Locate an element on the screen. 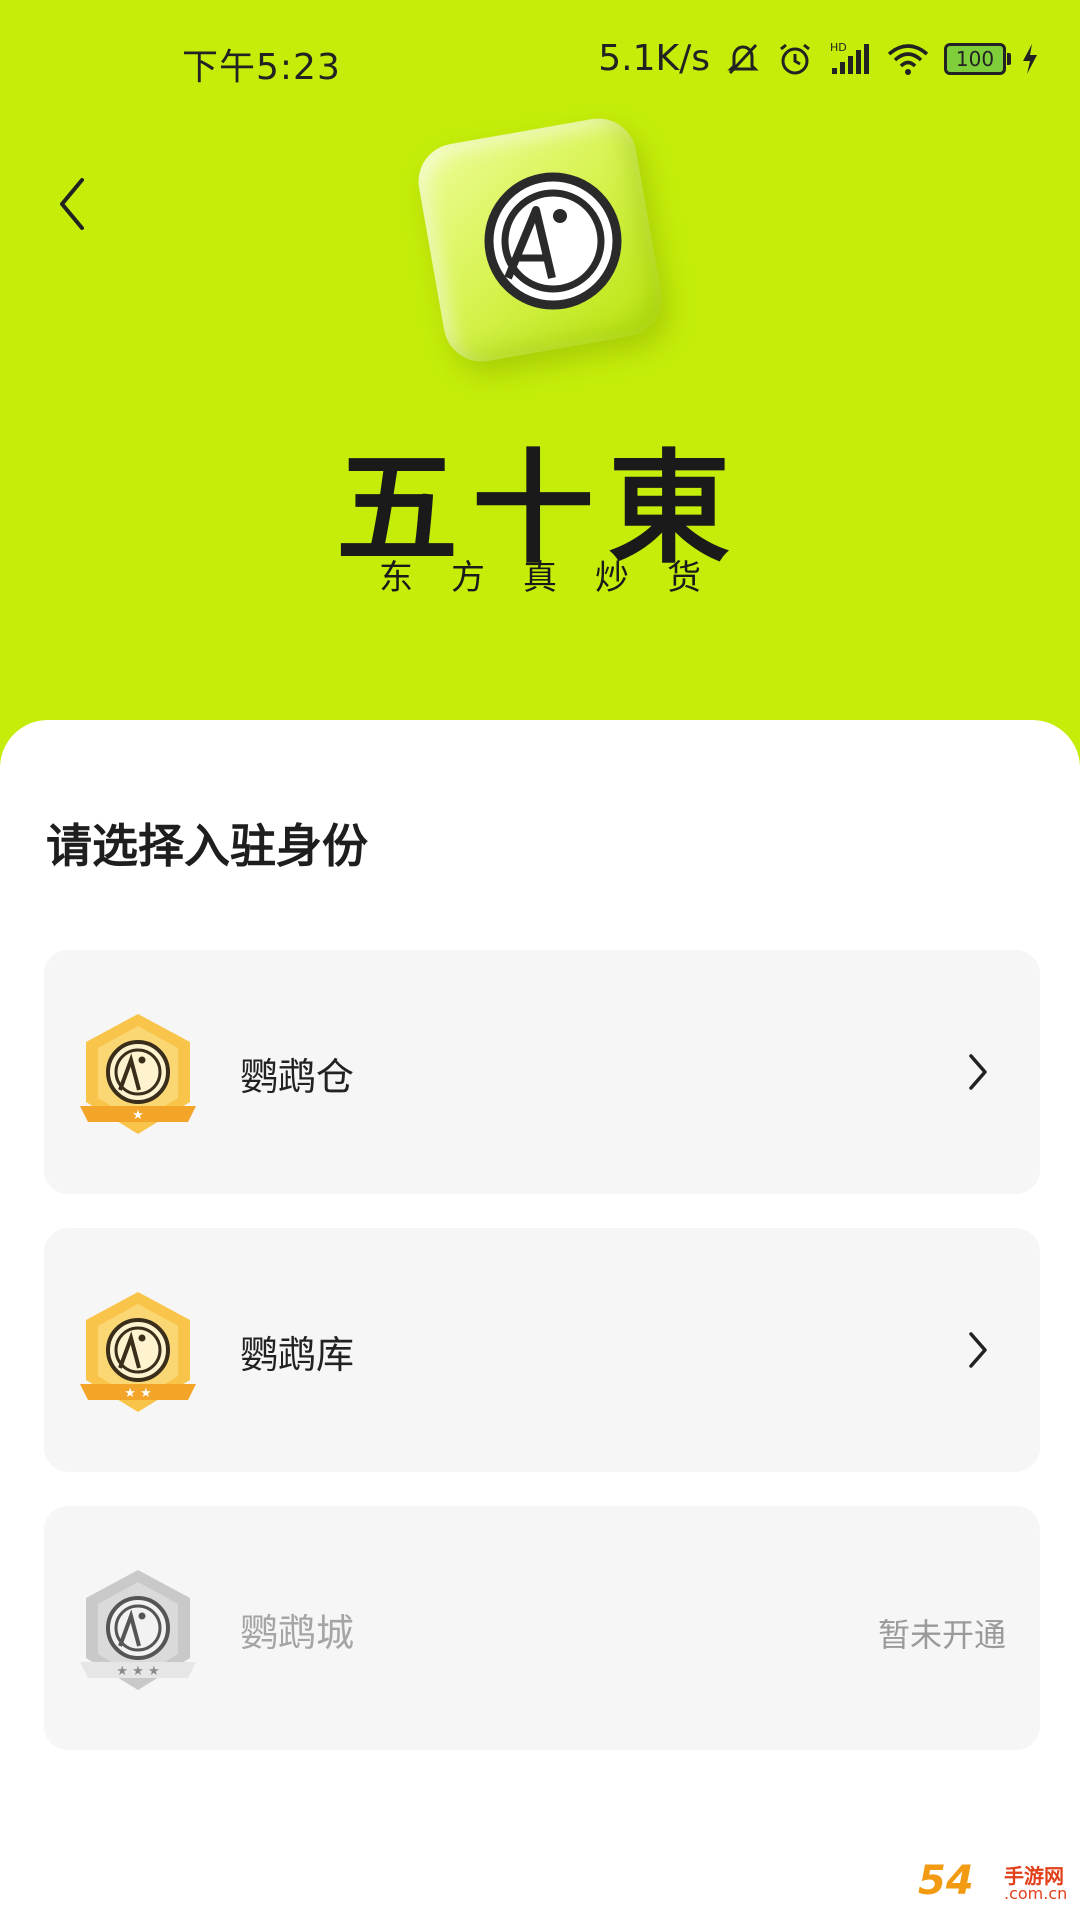 The width and height of the screenshot is (1080, 1920). status-icons: 5.1K/s HD 100 is located at coordinates (819, 58).